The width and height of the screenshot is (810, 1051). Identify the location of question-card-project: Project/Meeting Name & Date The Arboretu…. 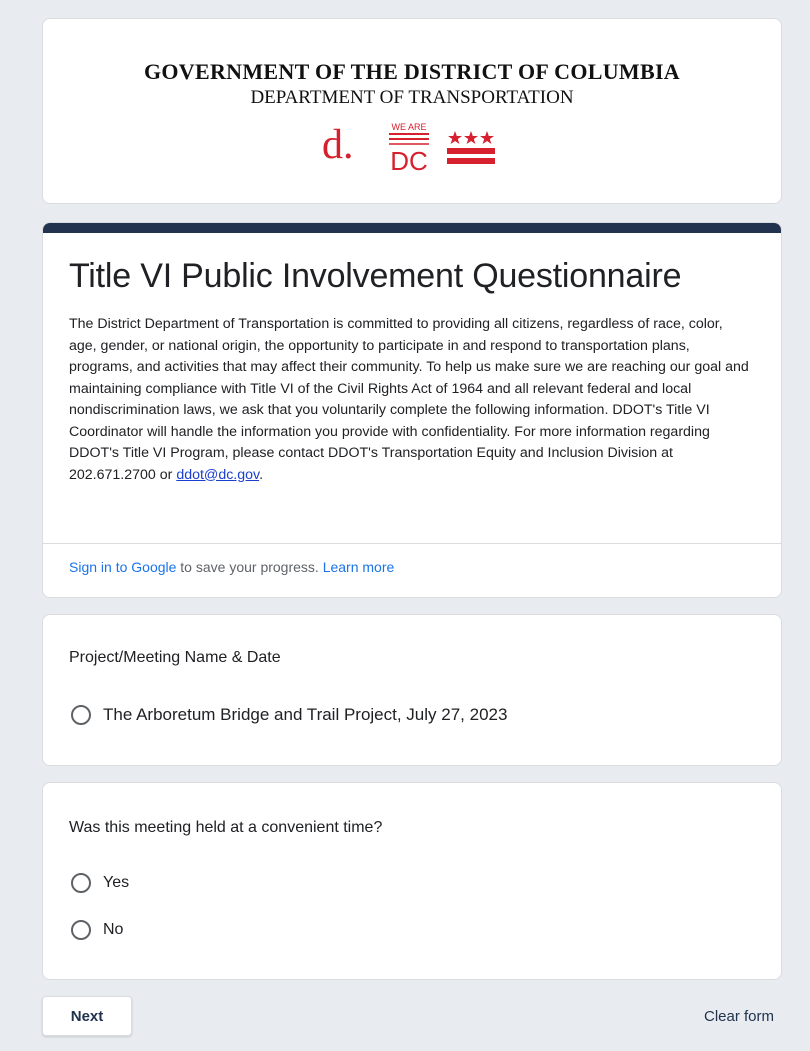
(412, 690).